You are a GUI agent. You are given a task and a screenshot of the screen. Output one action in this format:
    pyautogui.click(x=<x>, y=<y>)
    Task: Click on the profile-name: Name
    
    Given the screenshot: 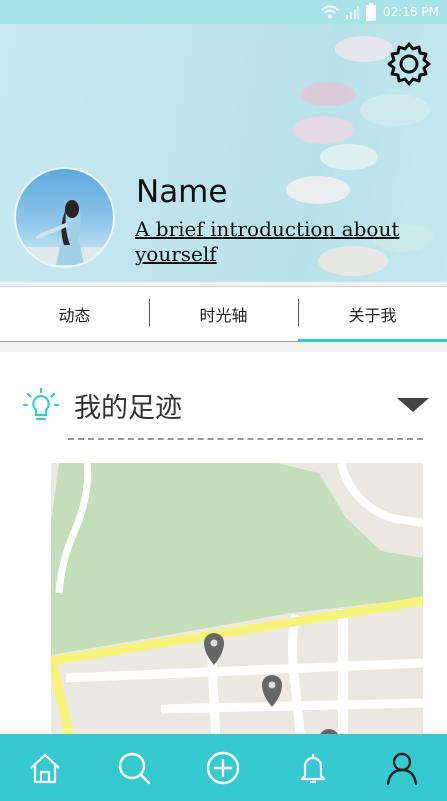 What is the action you would take?
    pyautogui.click(x=182, y=192)
    